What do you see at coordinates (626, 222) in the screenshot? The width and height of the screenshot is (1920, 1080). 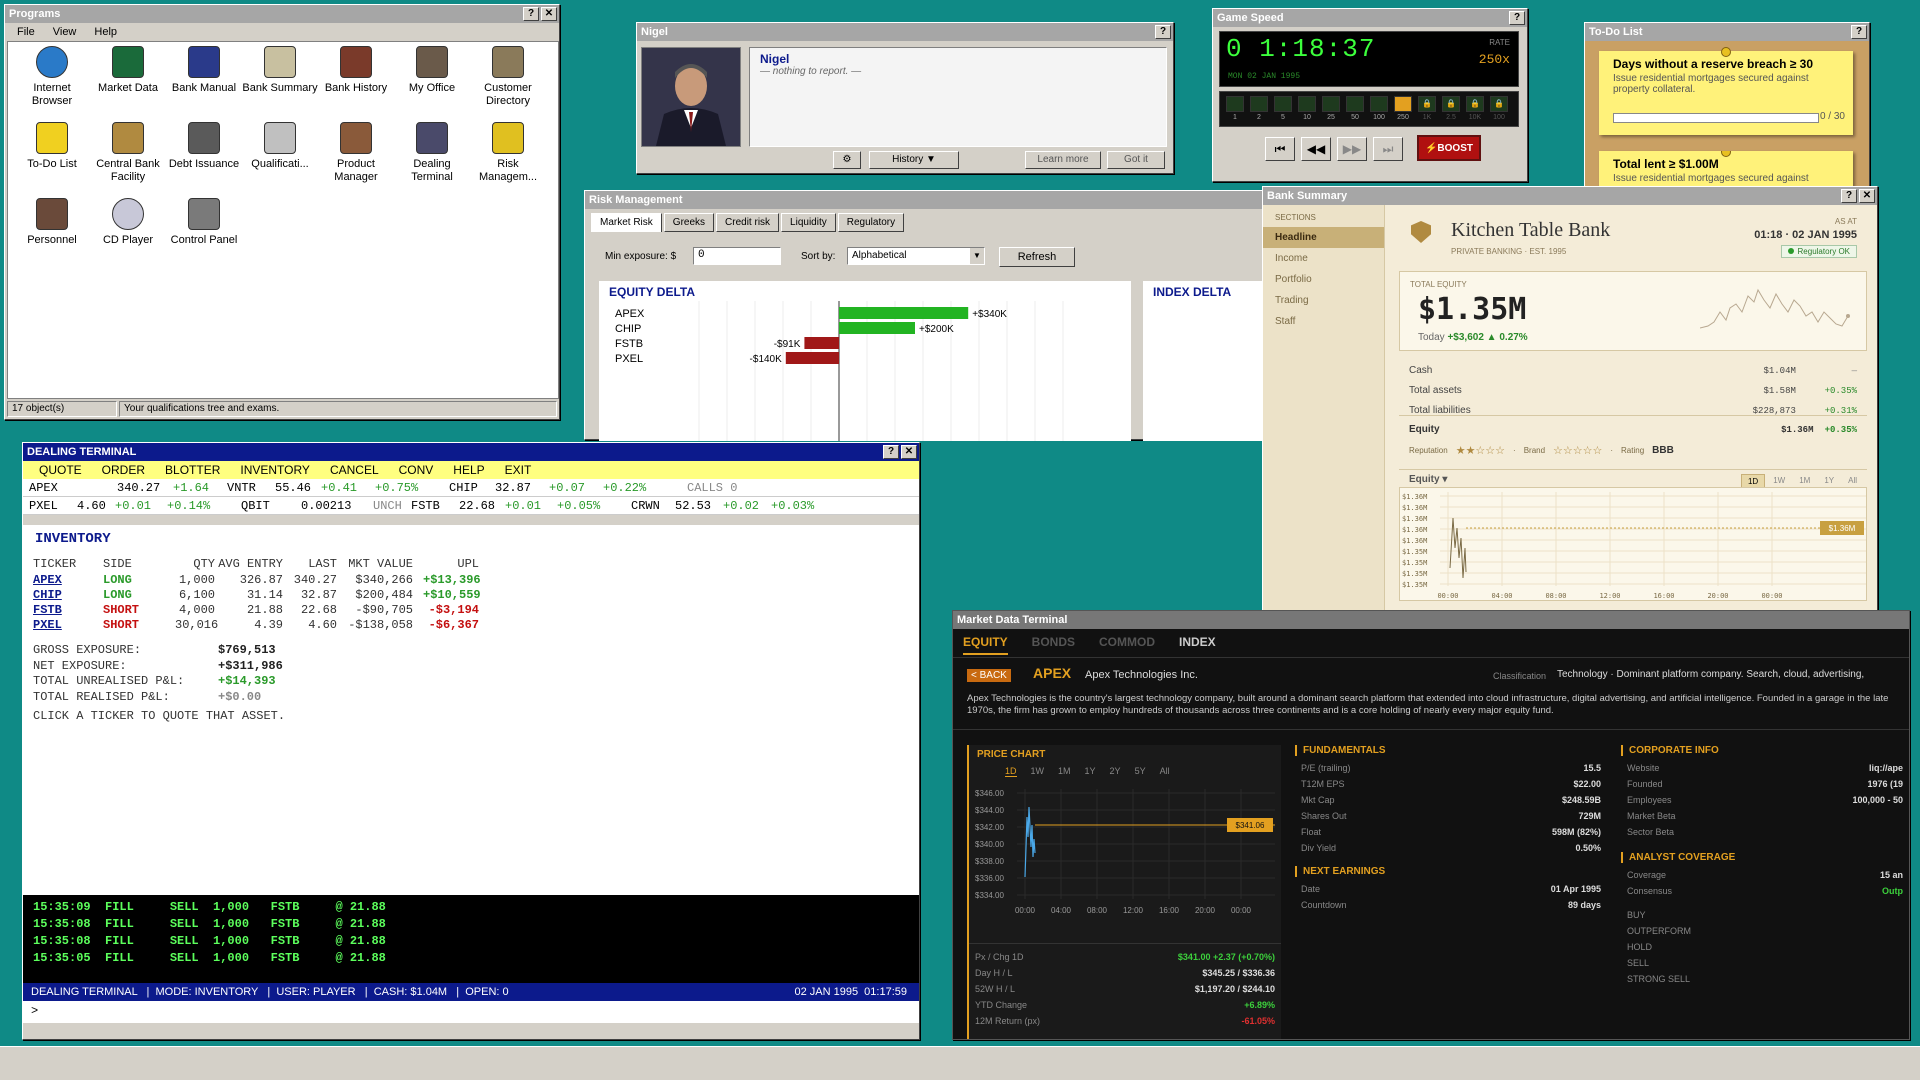 I see `tab-market-risk: Market Risk` at bounding box center [626, 222].